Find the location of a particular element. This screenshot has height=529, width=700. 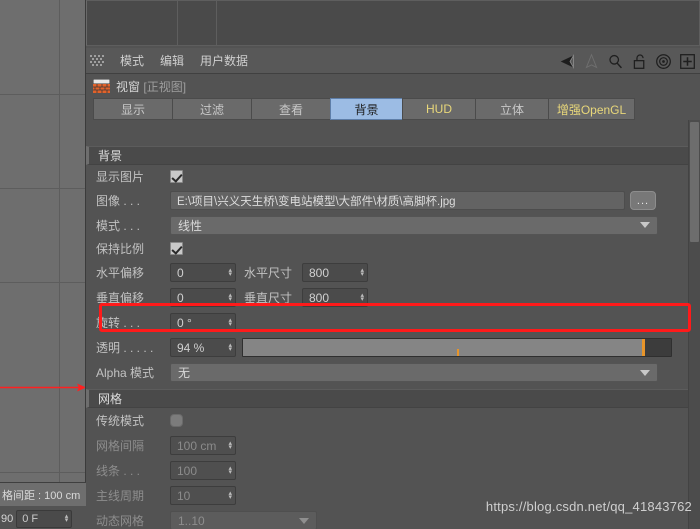

grip-dots-icon is located at coordinates (98, 60).